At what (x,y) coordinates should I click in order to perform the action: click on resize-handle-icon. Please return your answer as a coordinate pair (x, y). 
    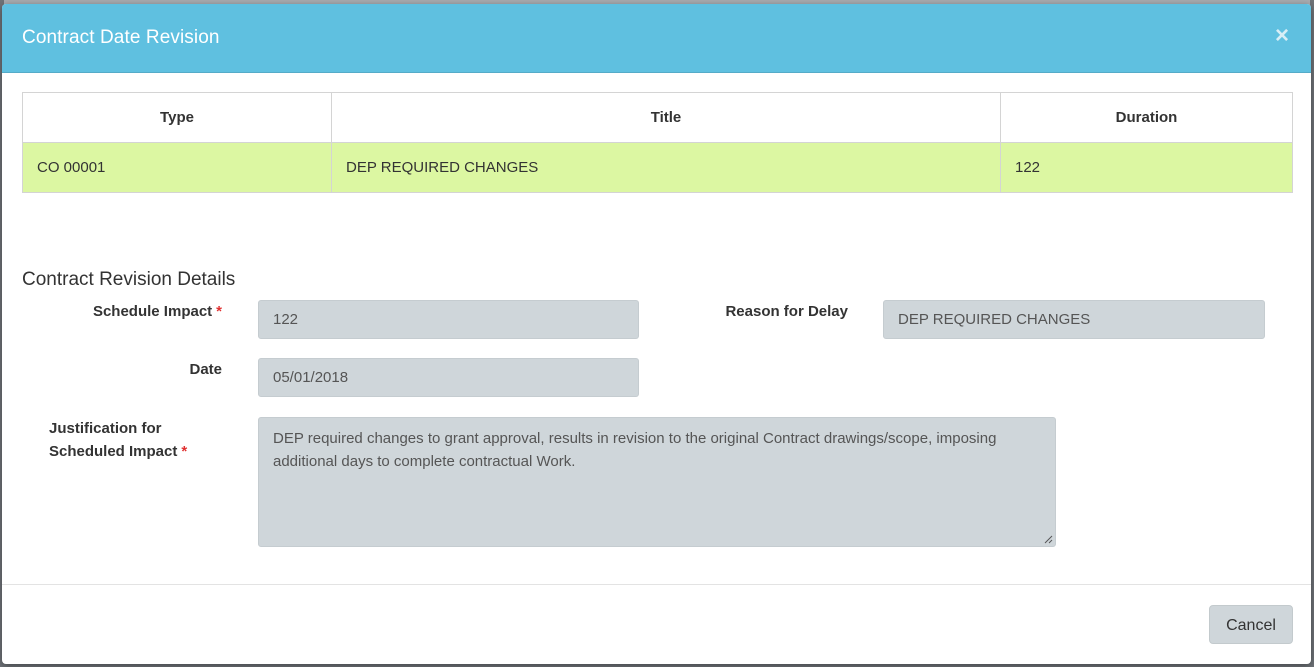
    Looking at the image, I should click on (1048, 539).